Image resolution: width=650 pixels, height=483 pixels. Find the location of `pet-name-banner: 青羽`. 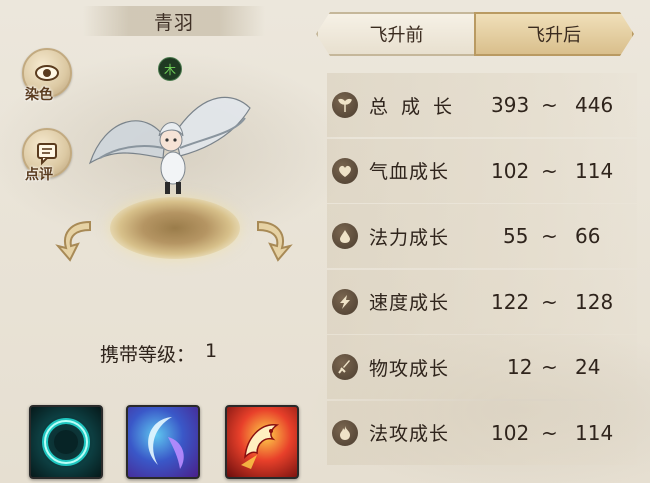

pet-name-banner: 青羽 is located at coordinates (174, 21).